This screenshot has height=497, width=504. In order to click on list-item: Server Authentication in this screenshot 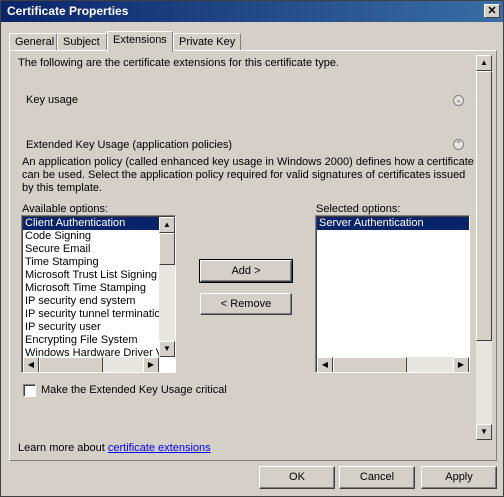, I will do `click(393, 223)`.